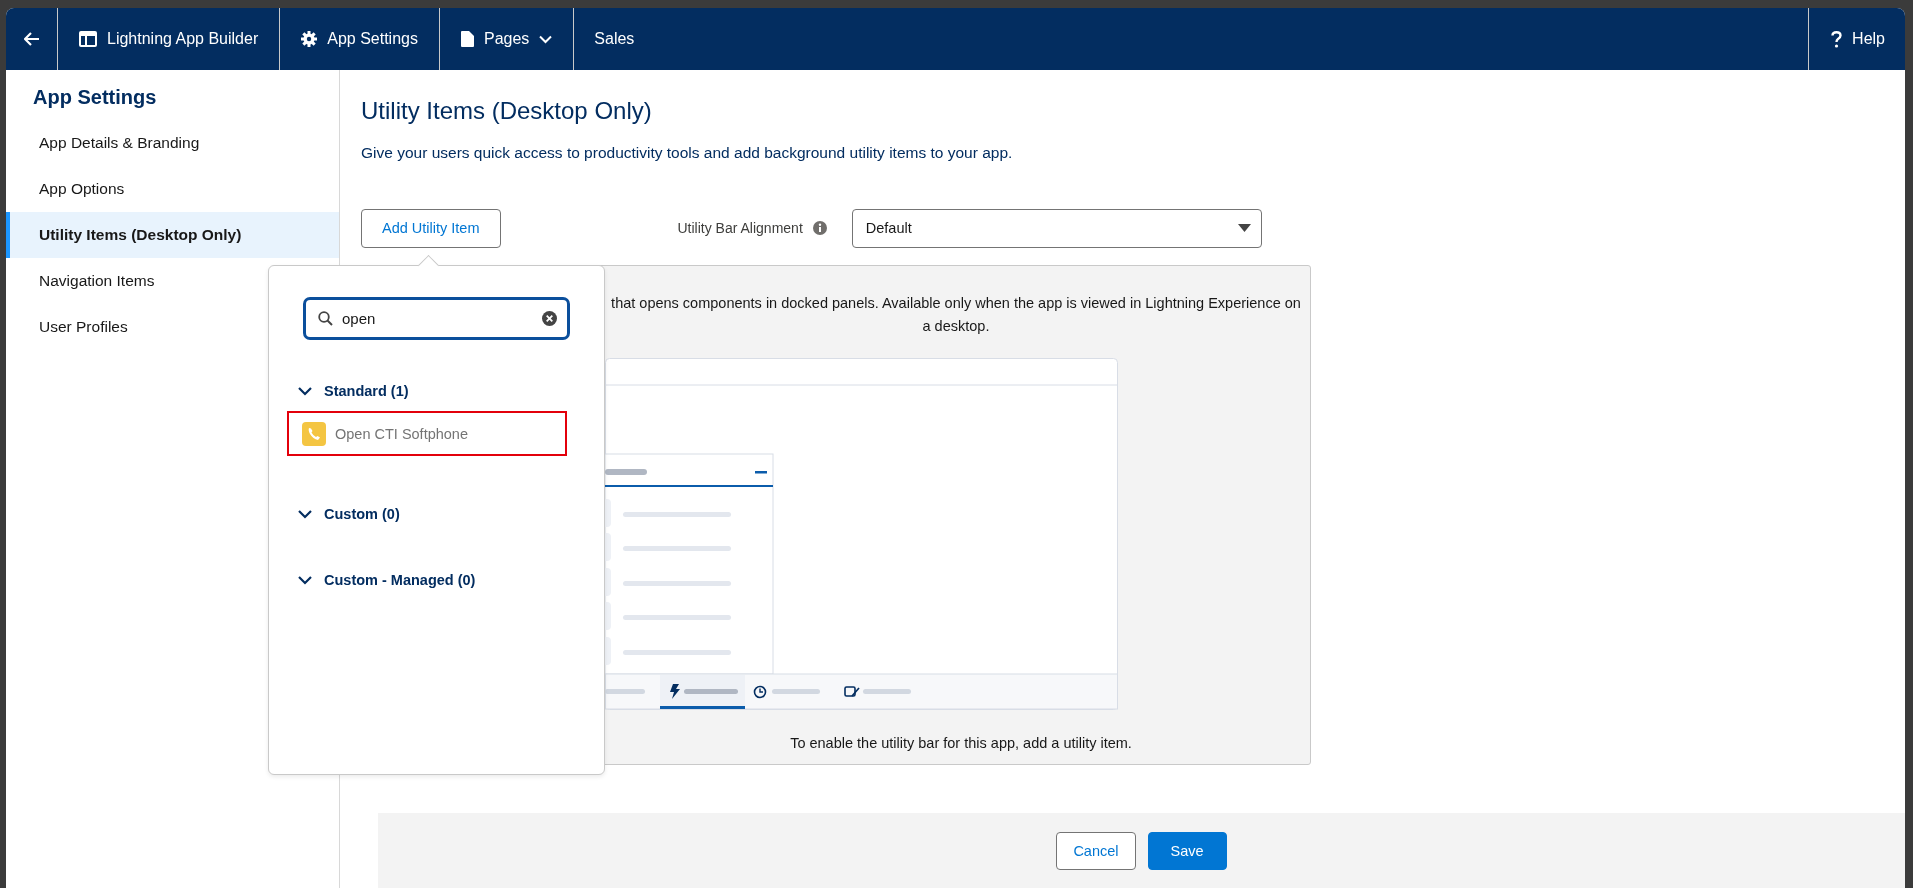 This screenshot has width=1913, height=888. Describe the element at coordinates (1096, 850) in the screenshot. I see `cancel-button: Cancel` at that location.